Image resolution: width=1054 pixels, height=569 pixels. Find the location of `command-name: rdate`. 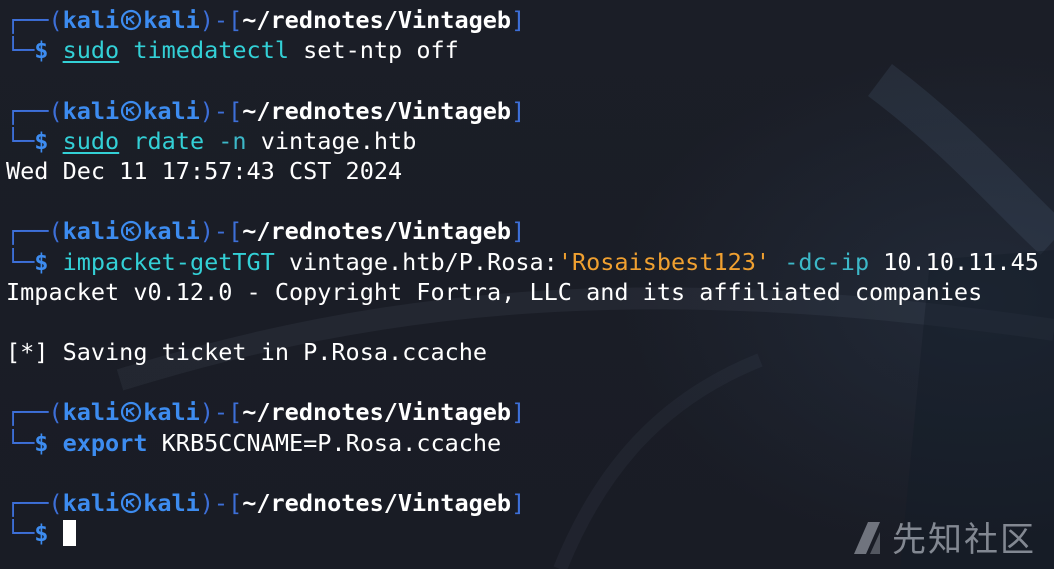

command-name: rdate is located at coordinates (169, 140).